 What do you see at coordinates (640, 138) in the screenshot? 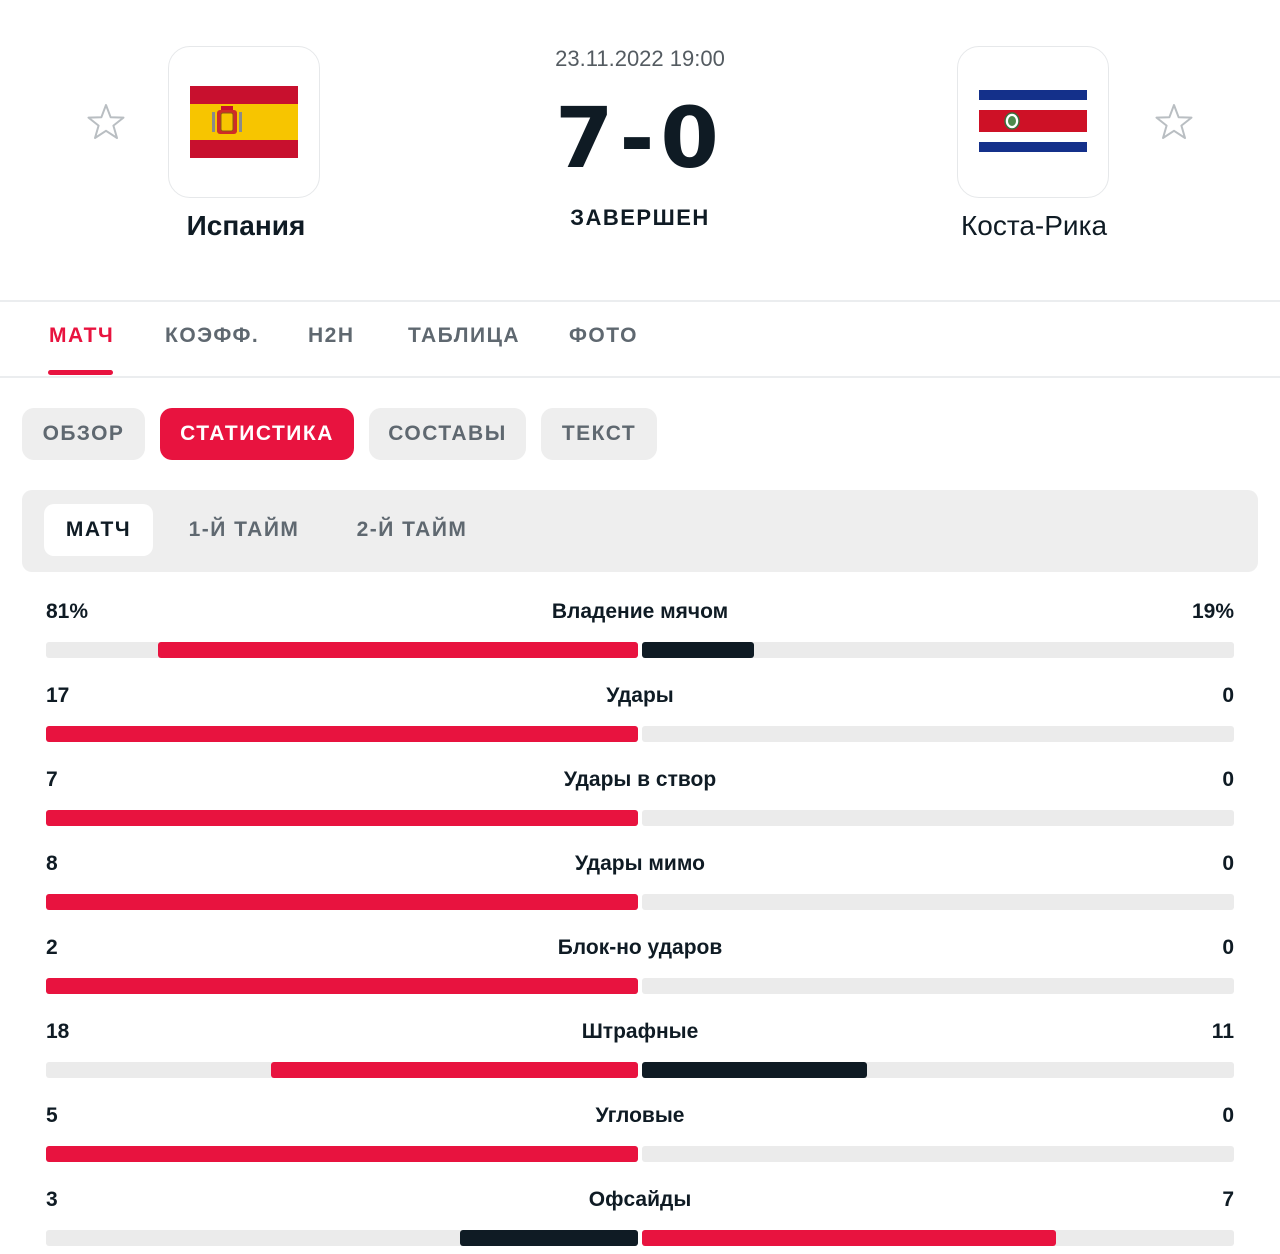
I see `match-score: 7-0` at bounding box center [640, 138].